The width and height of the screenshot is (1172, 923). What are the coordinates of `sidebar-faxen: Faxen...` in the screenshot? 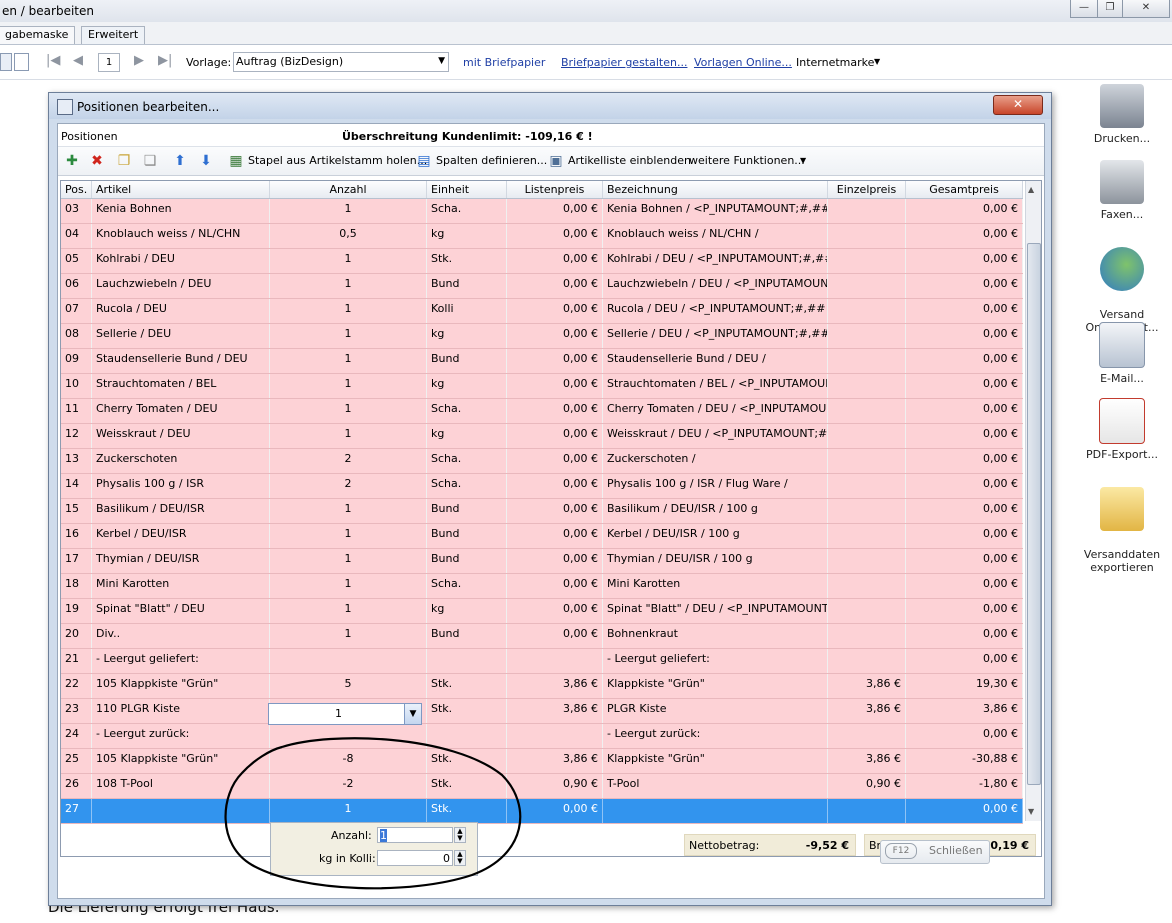 It's located at (1122, 190).